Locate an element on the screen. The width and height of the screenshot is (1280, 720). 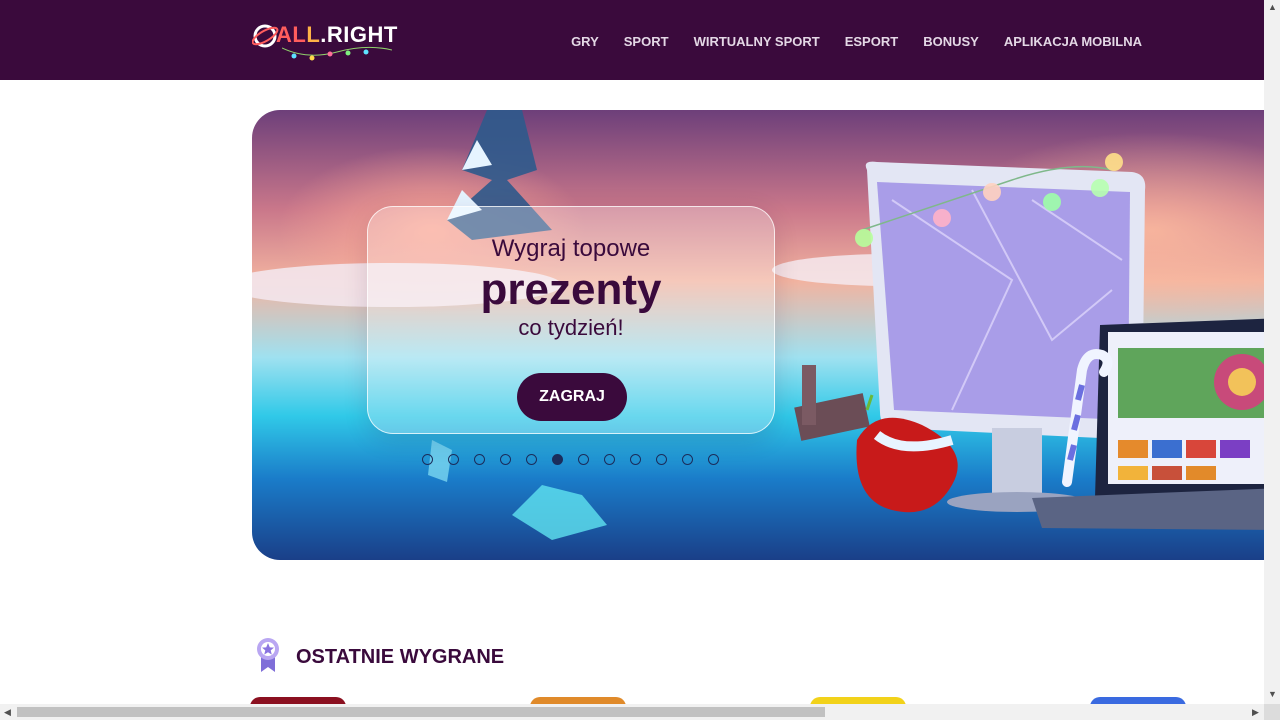
horizontal-scrollbar: ◀ ▶ is located at coordinates (632, 712).